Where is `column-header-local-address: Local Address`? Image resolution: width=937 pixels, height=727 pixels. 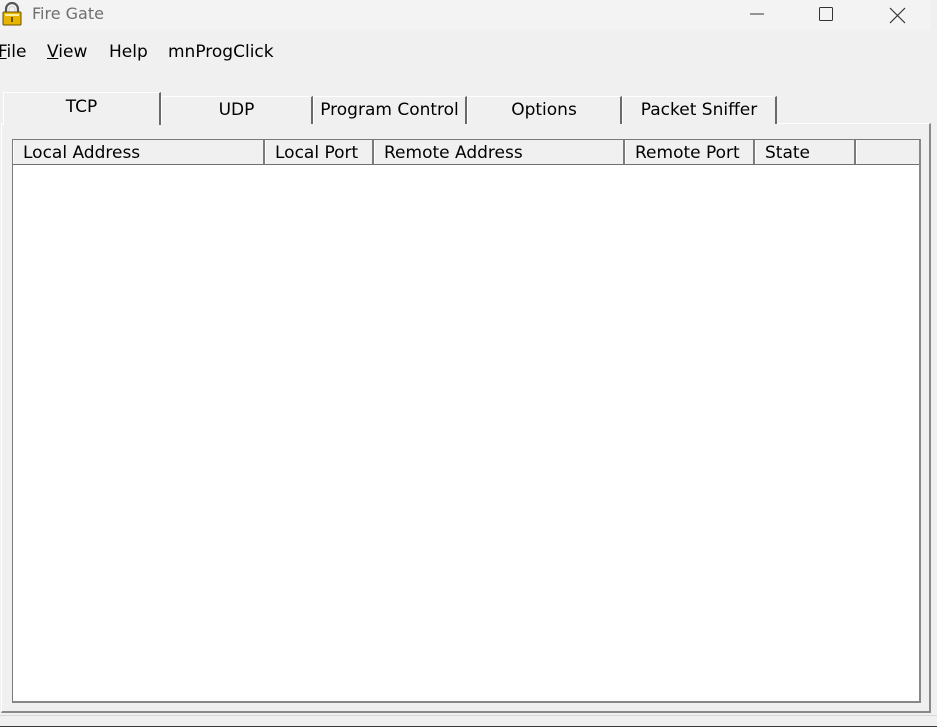
column-header-local-address: Local Address is located at coordinates (139, 152).